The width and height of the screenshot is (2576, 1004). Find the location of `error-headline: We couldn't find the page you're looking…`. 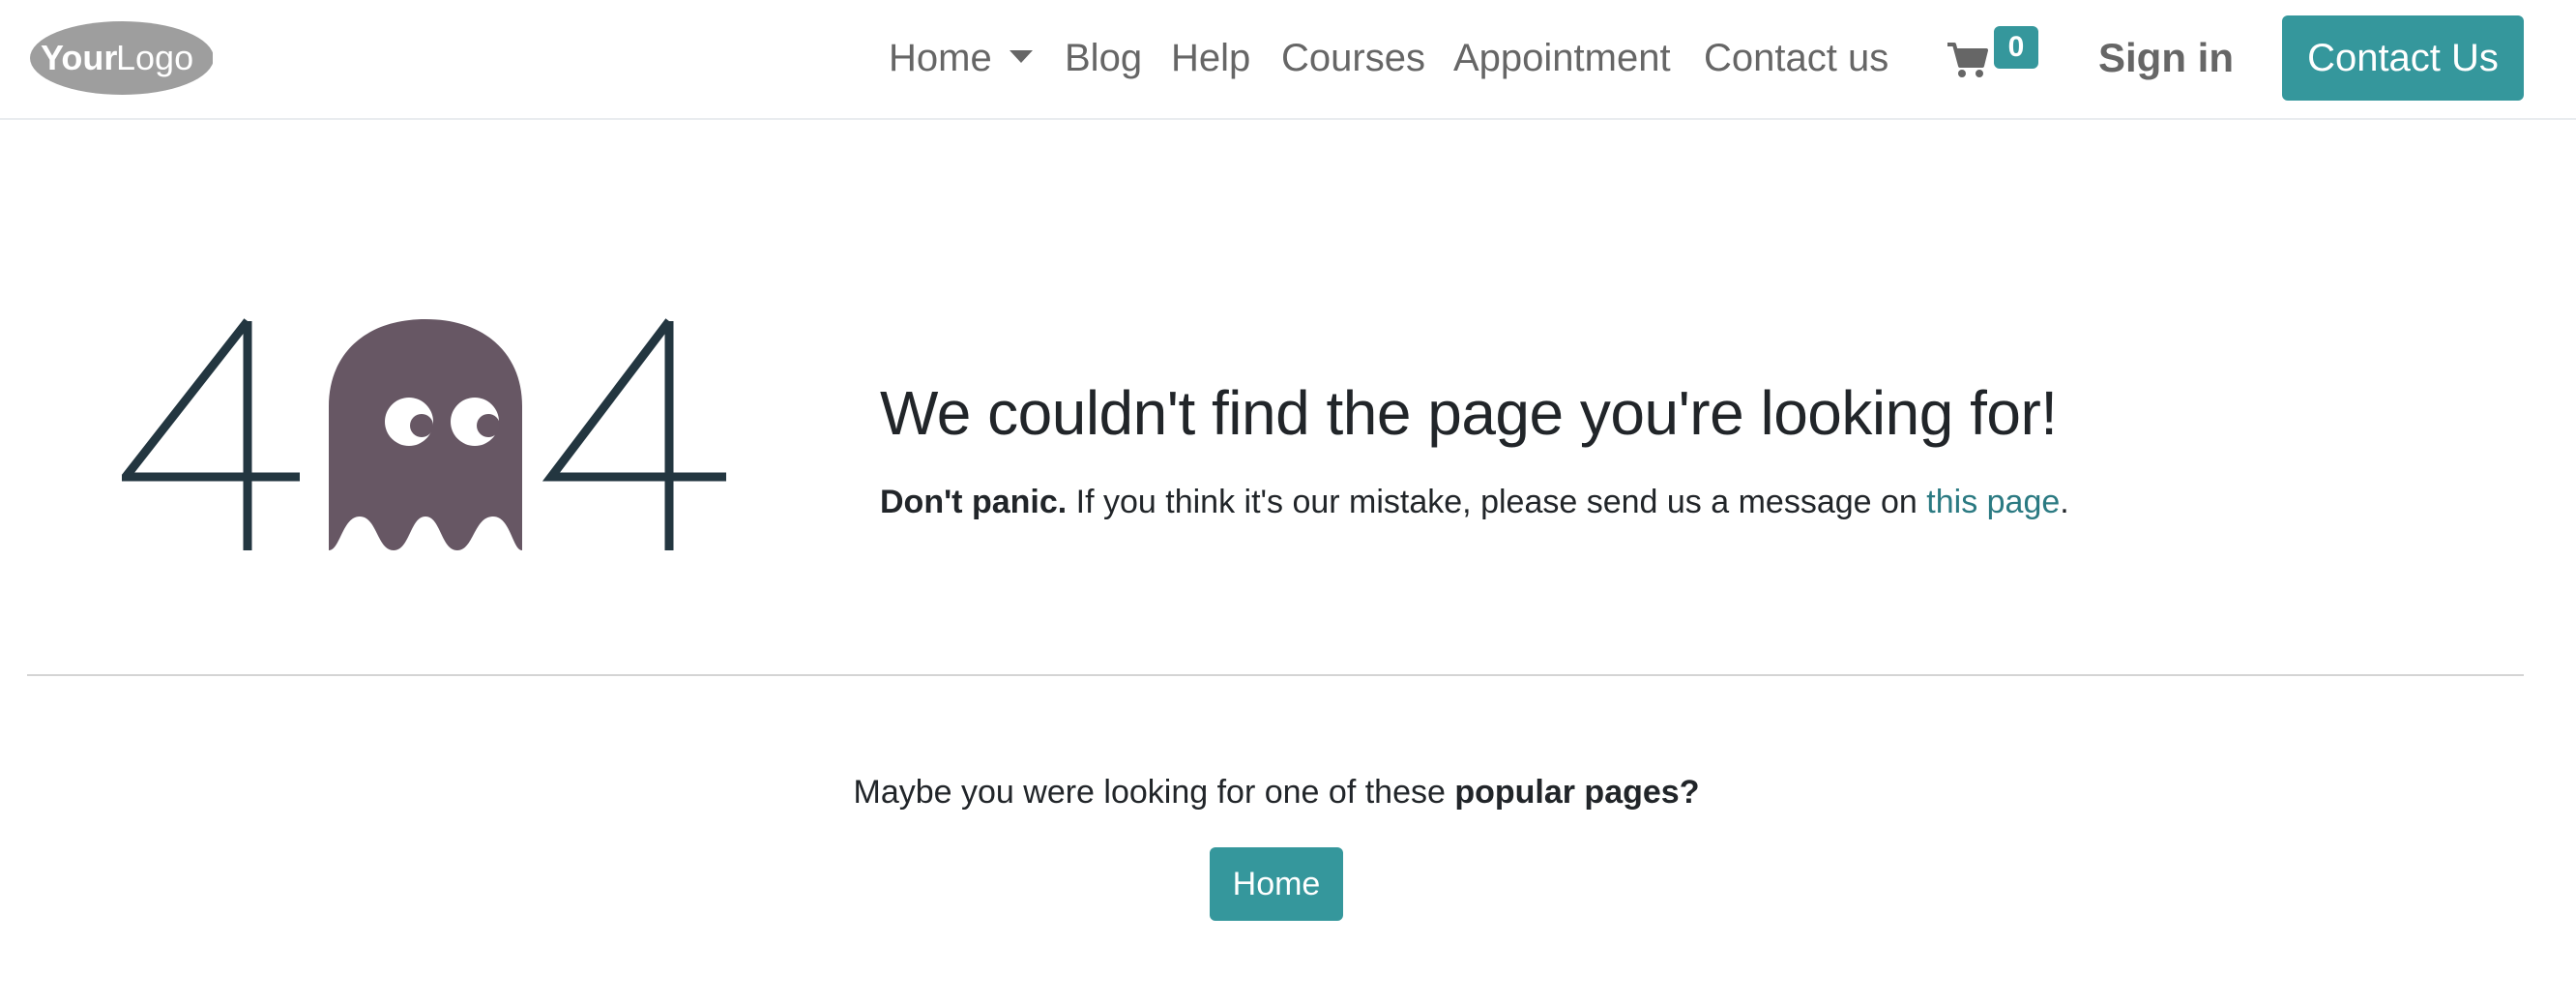

error-headline: We couldn't find the page you're looking… is located at coordinates (1469, 413).